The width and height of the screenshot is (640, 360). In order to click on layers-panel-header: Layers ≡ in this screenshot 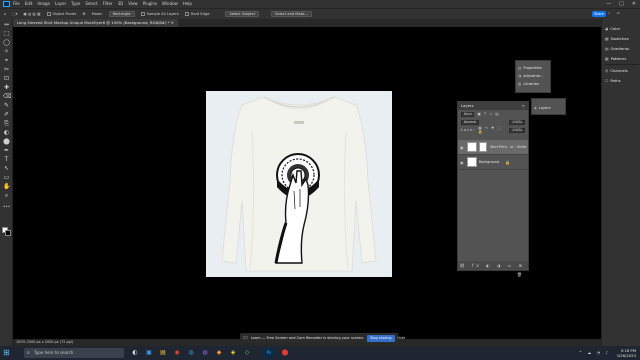, I will do `click(493, 106)`.